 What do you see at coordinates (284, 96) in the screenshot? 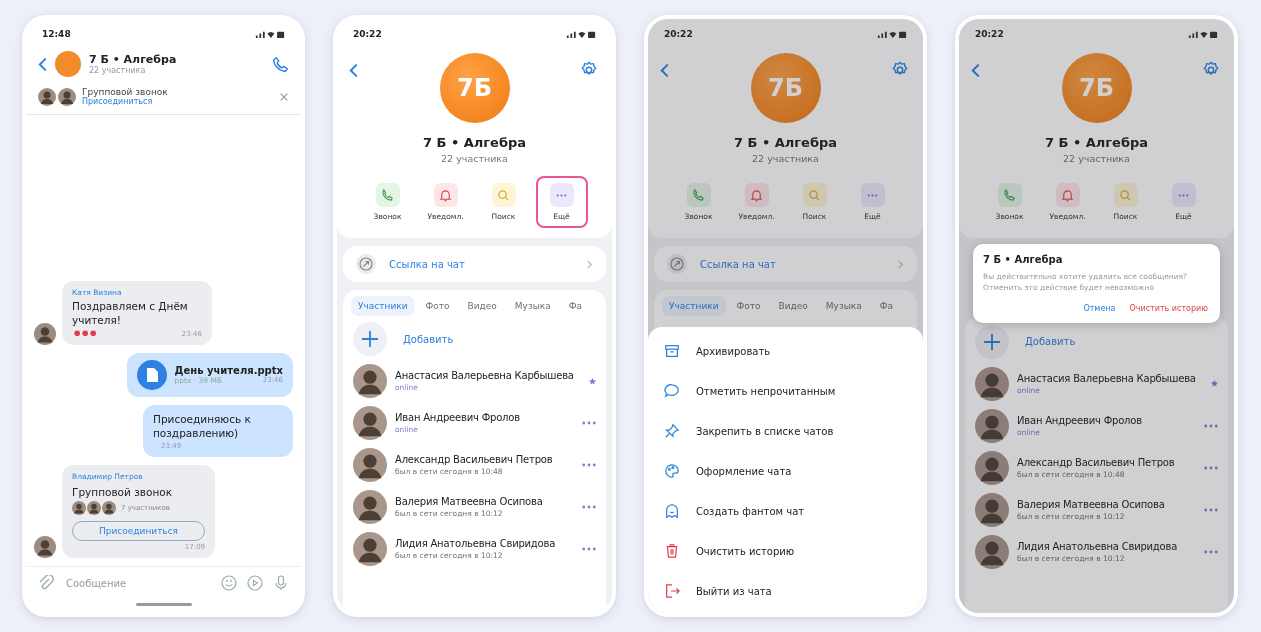
I see `close-icon` at bounding box center [284, 96].